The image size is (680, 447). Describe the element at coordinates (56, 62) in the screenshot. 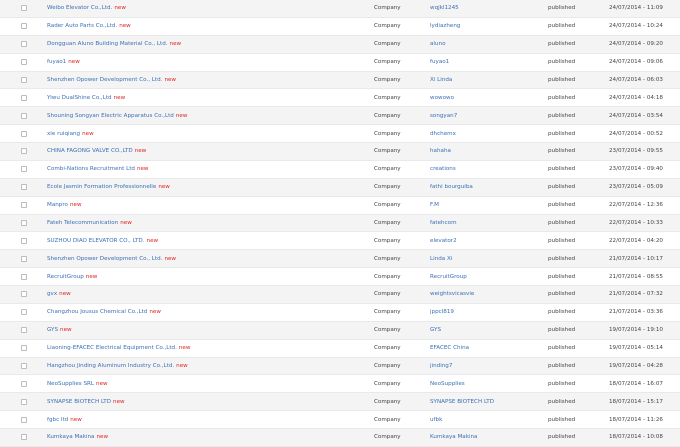

I see `content-title-link: fuyao1` at that location.